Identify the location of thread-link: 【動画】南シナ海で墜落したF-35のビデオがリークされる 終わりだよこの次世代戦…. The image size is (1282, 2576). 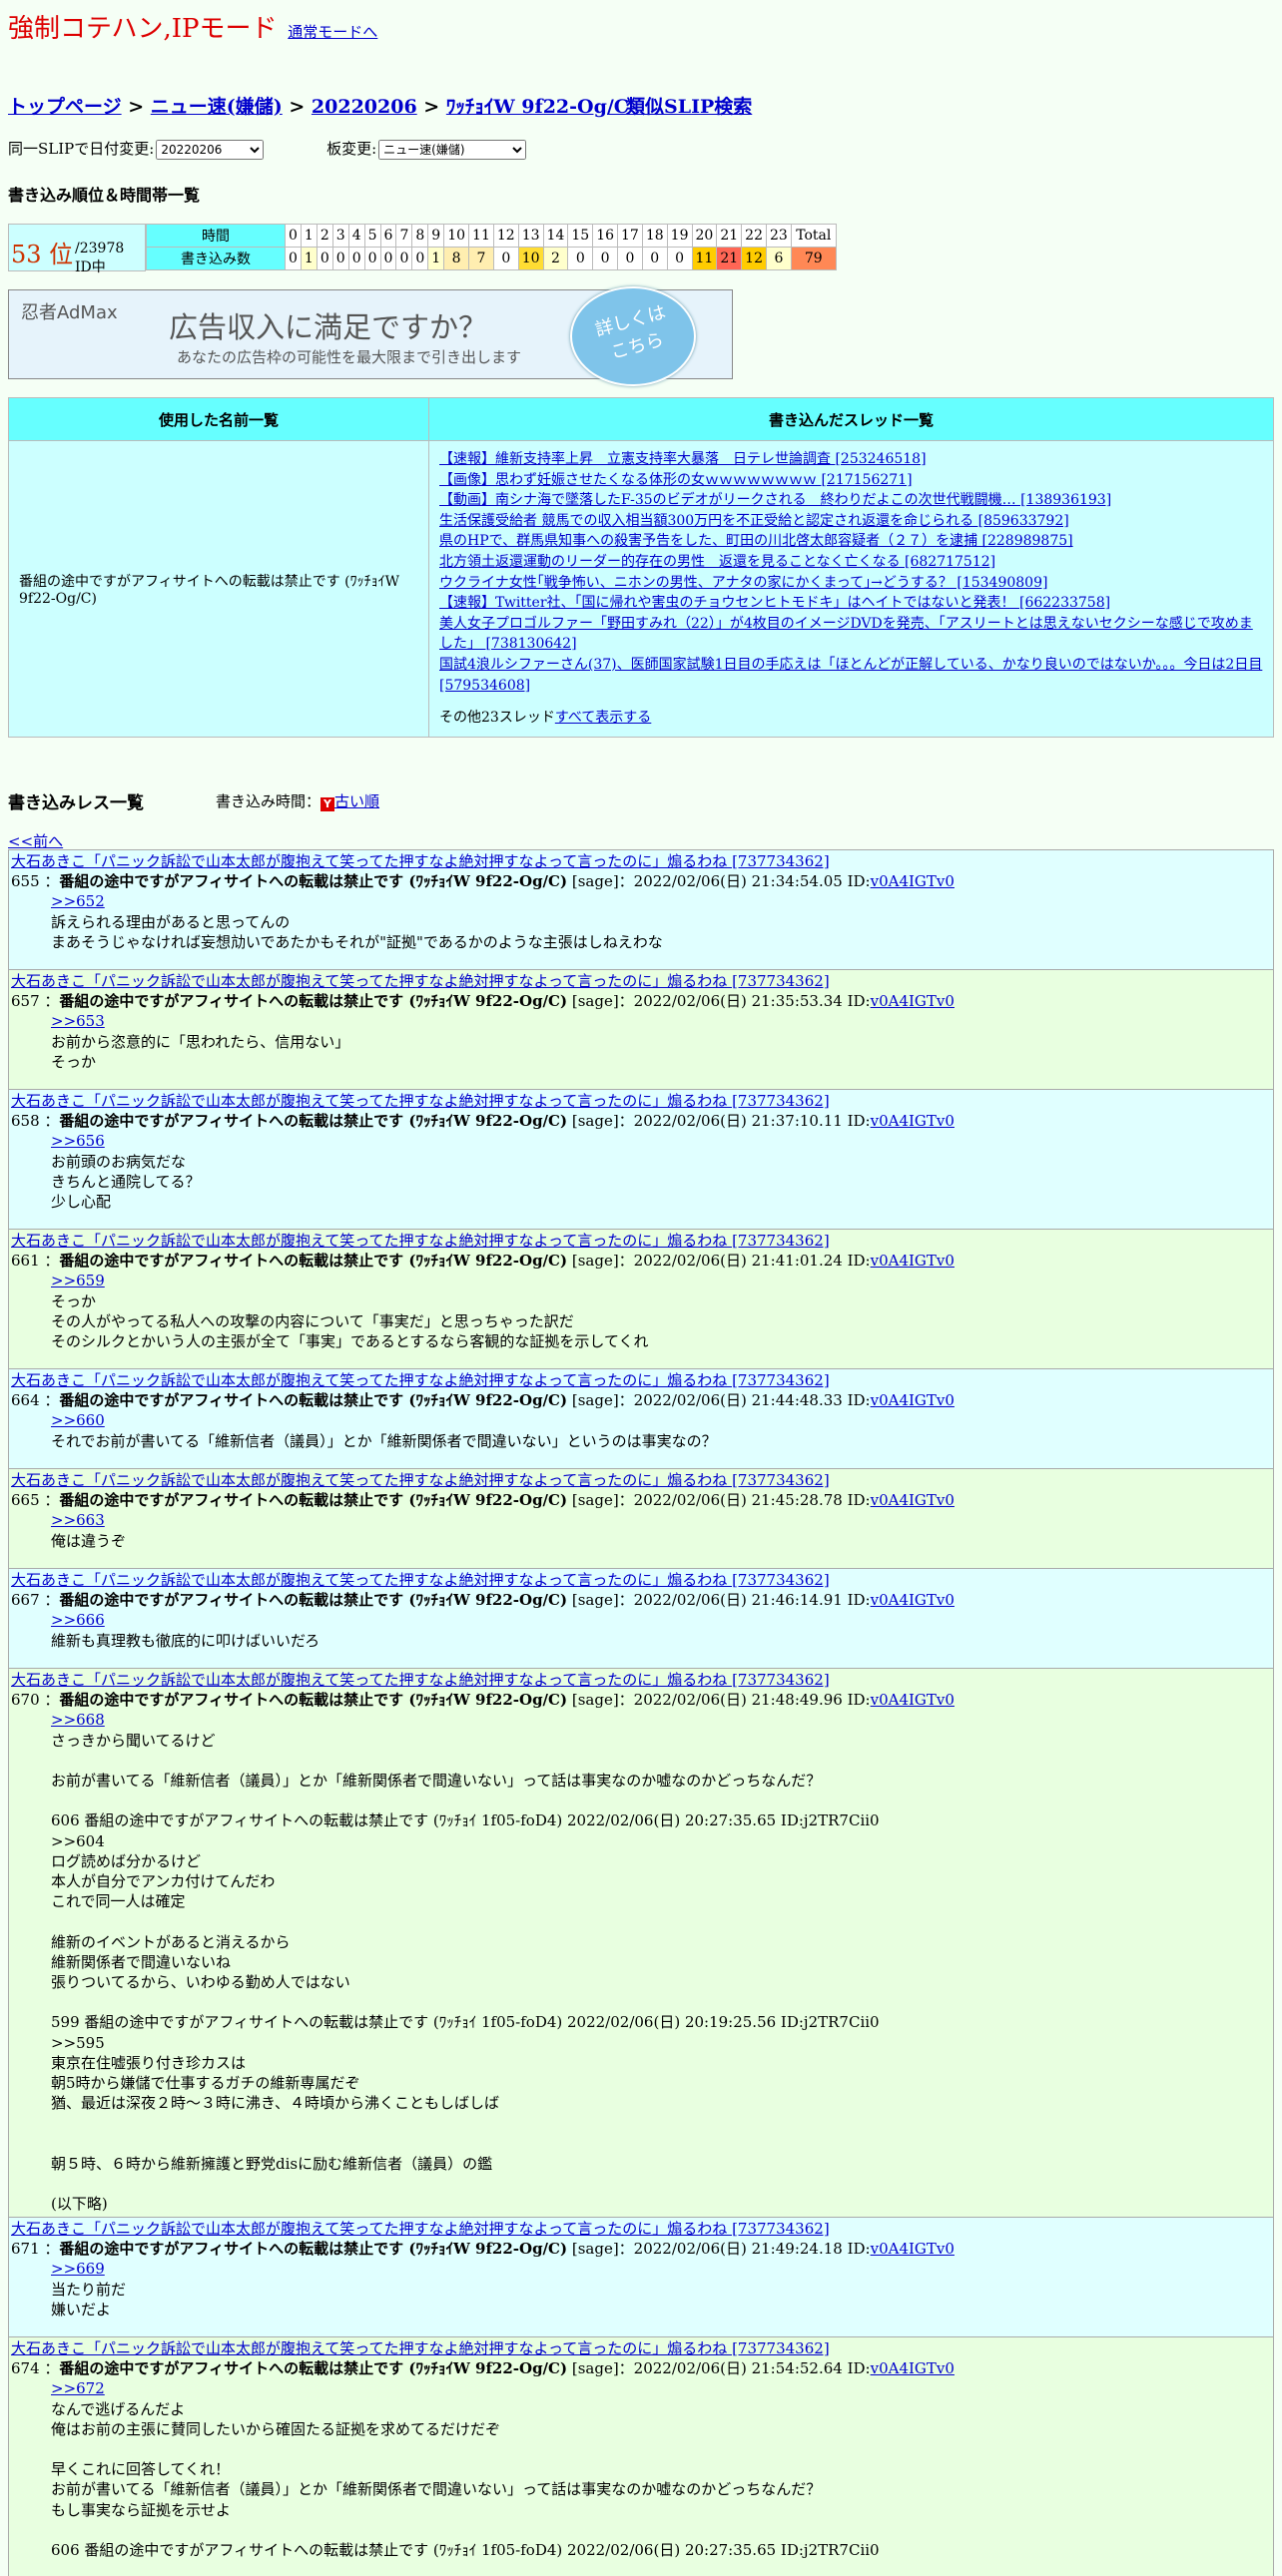
(775, 500).